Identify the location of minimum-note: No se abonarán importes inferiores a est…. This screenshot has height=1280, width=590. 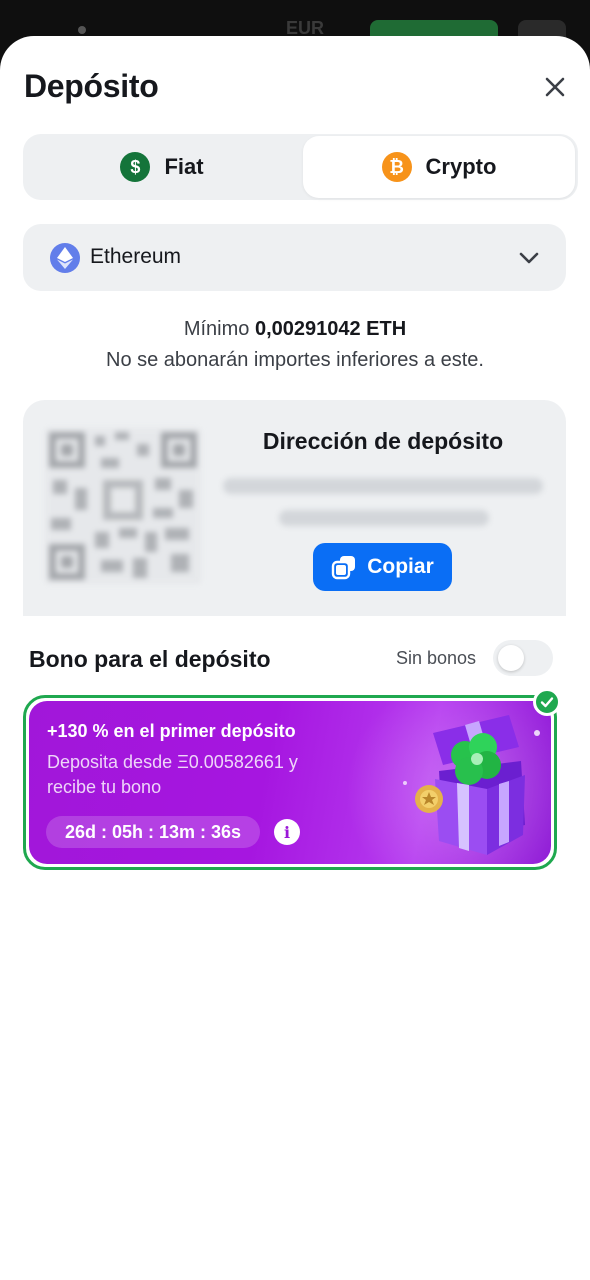
(295, 360).